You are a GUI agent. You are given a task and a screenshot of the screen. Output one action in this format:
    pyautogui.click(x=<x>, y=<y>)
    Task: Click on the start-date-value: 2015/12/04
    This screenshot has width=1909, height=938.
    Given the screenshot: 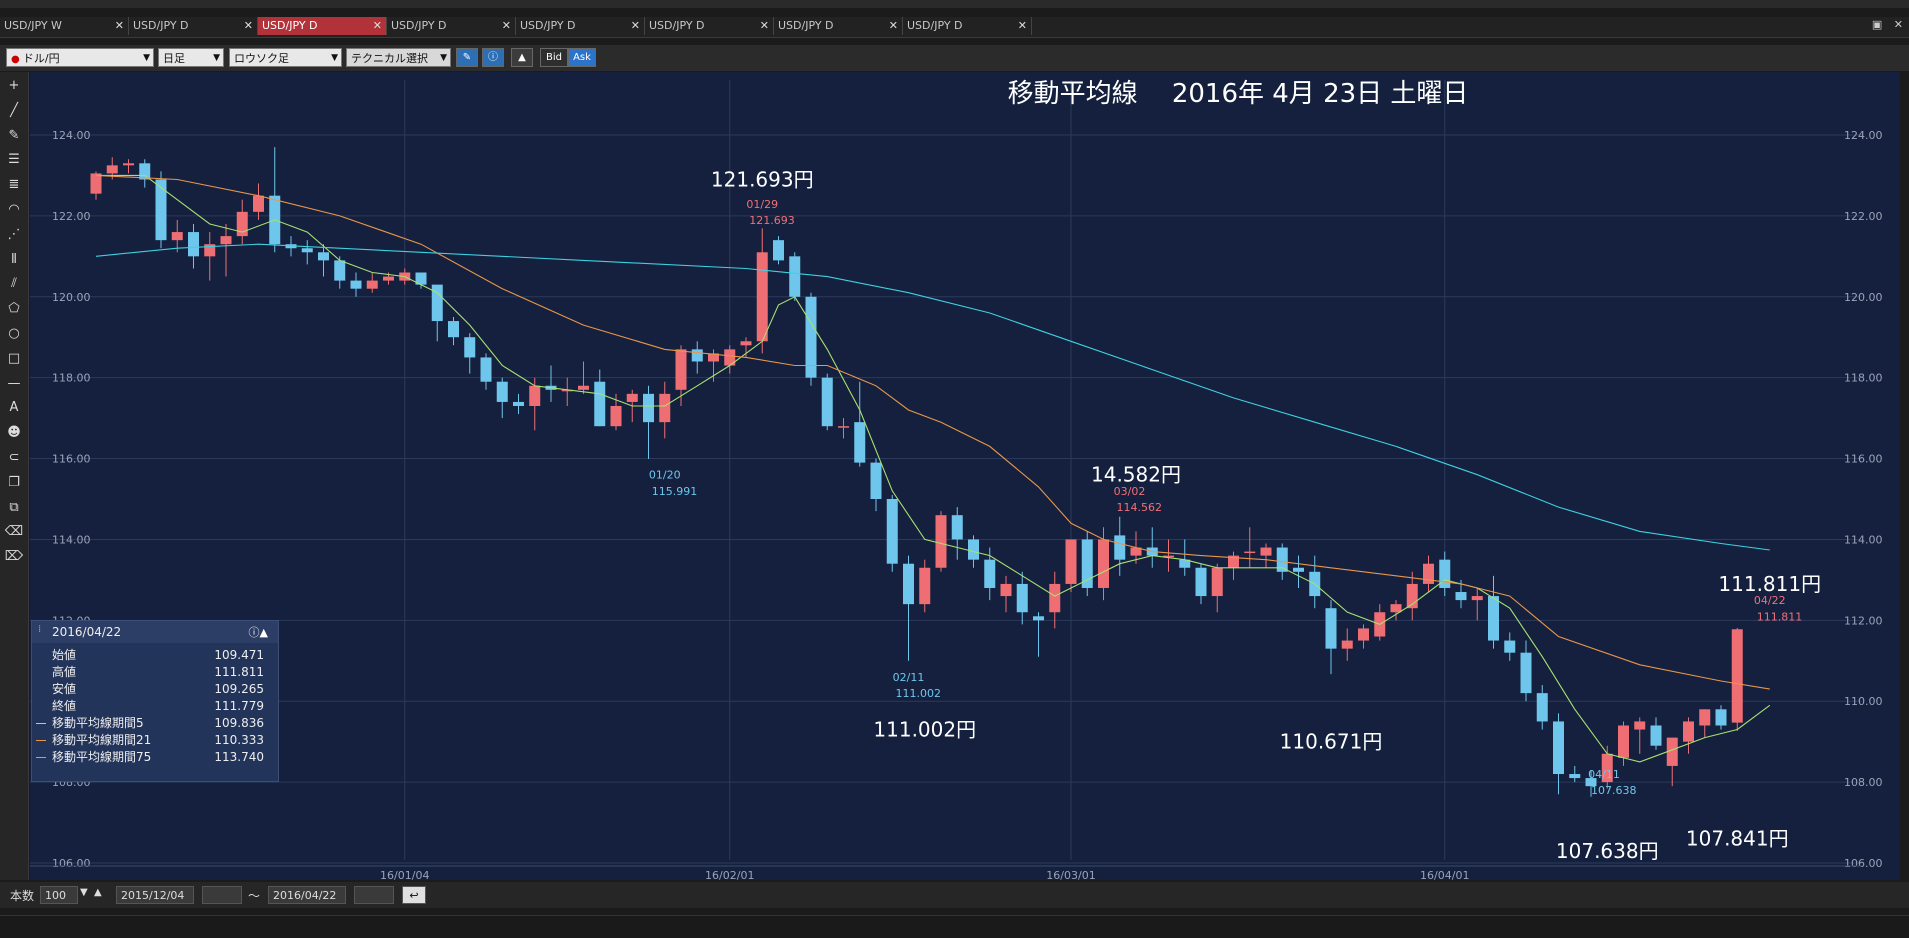 What is the action you would take?
    pyautogui.click(x=153, y=895)
    